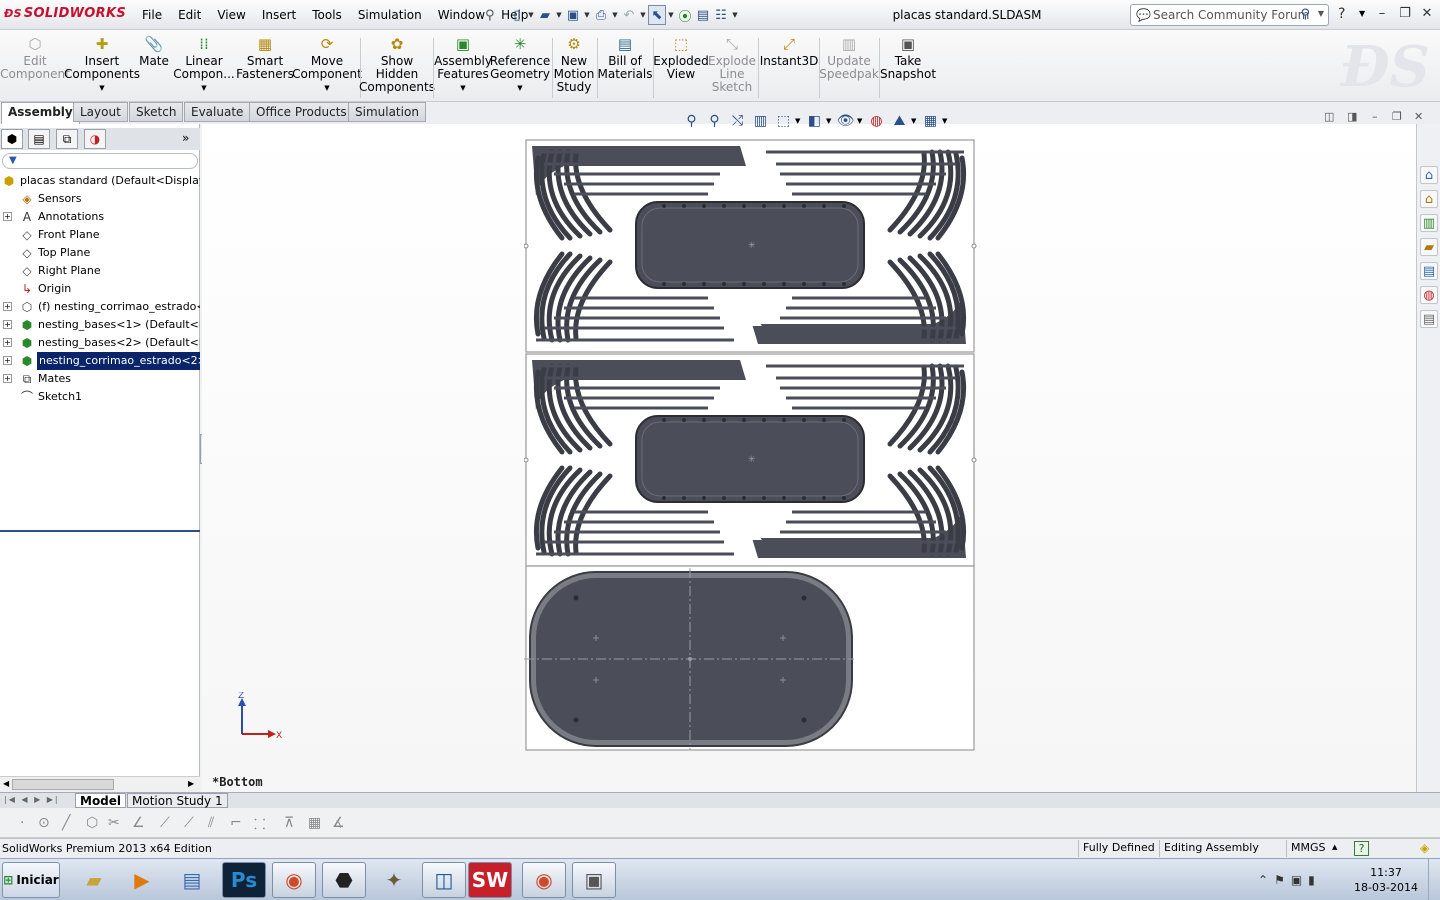 The image size is (1440, 900). Describe the element at coordinates (6, 783) in the screenshot. I see `scroll-left-icon: ◀` at that location.